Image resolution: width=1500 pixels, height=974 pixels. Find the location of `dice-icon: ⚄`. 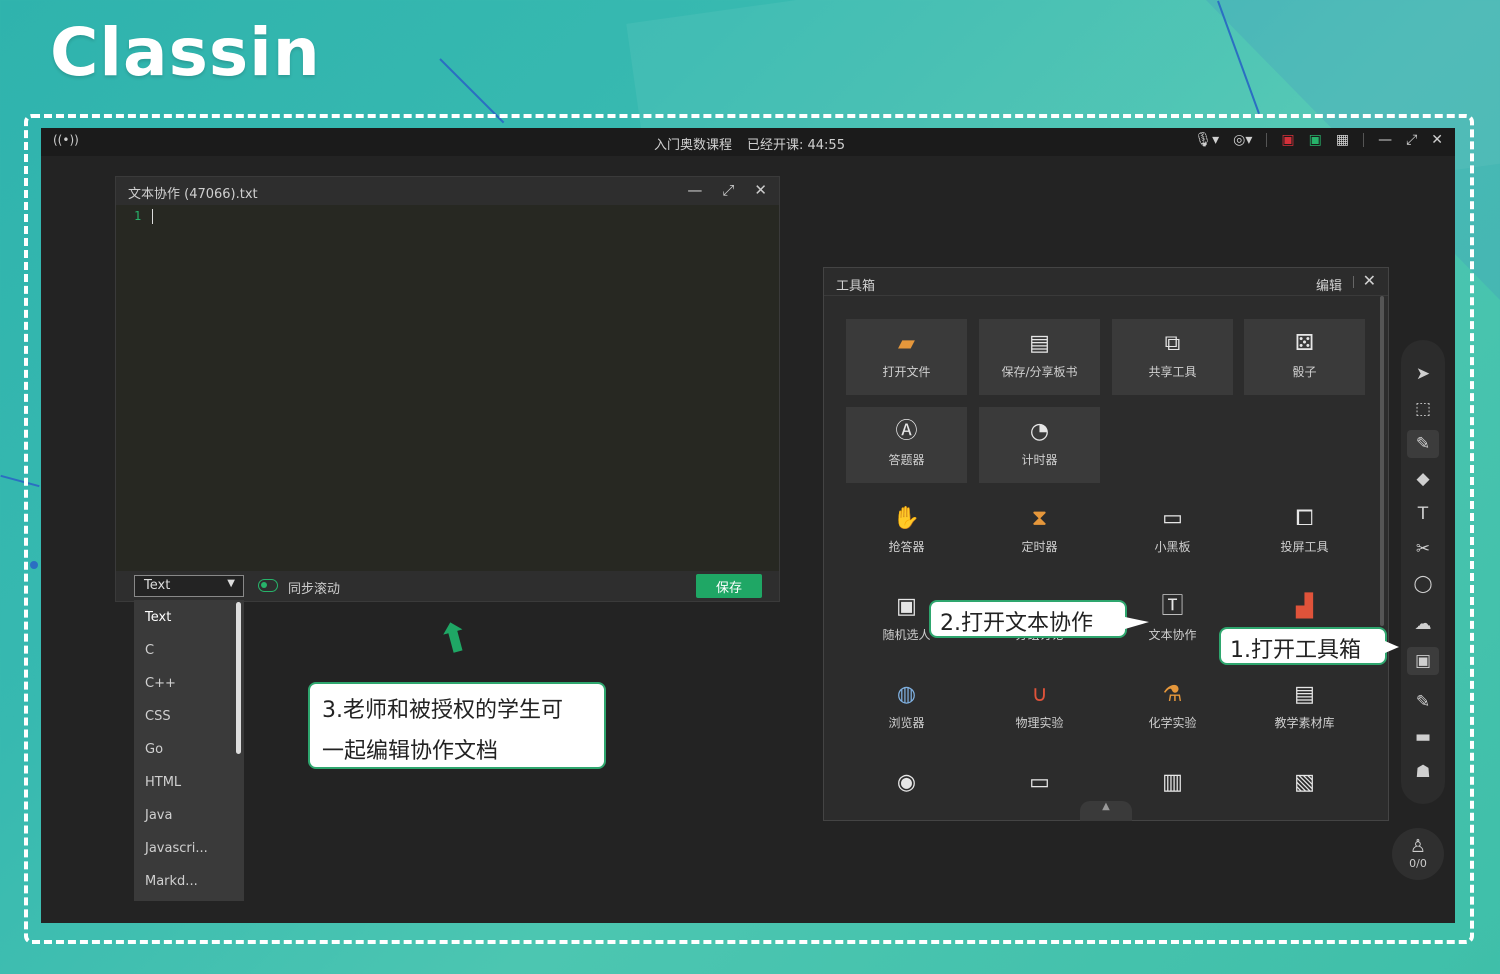

dice-icon: ⚄ is located at coordinates (1304, 343).